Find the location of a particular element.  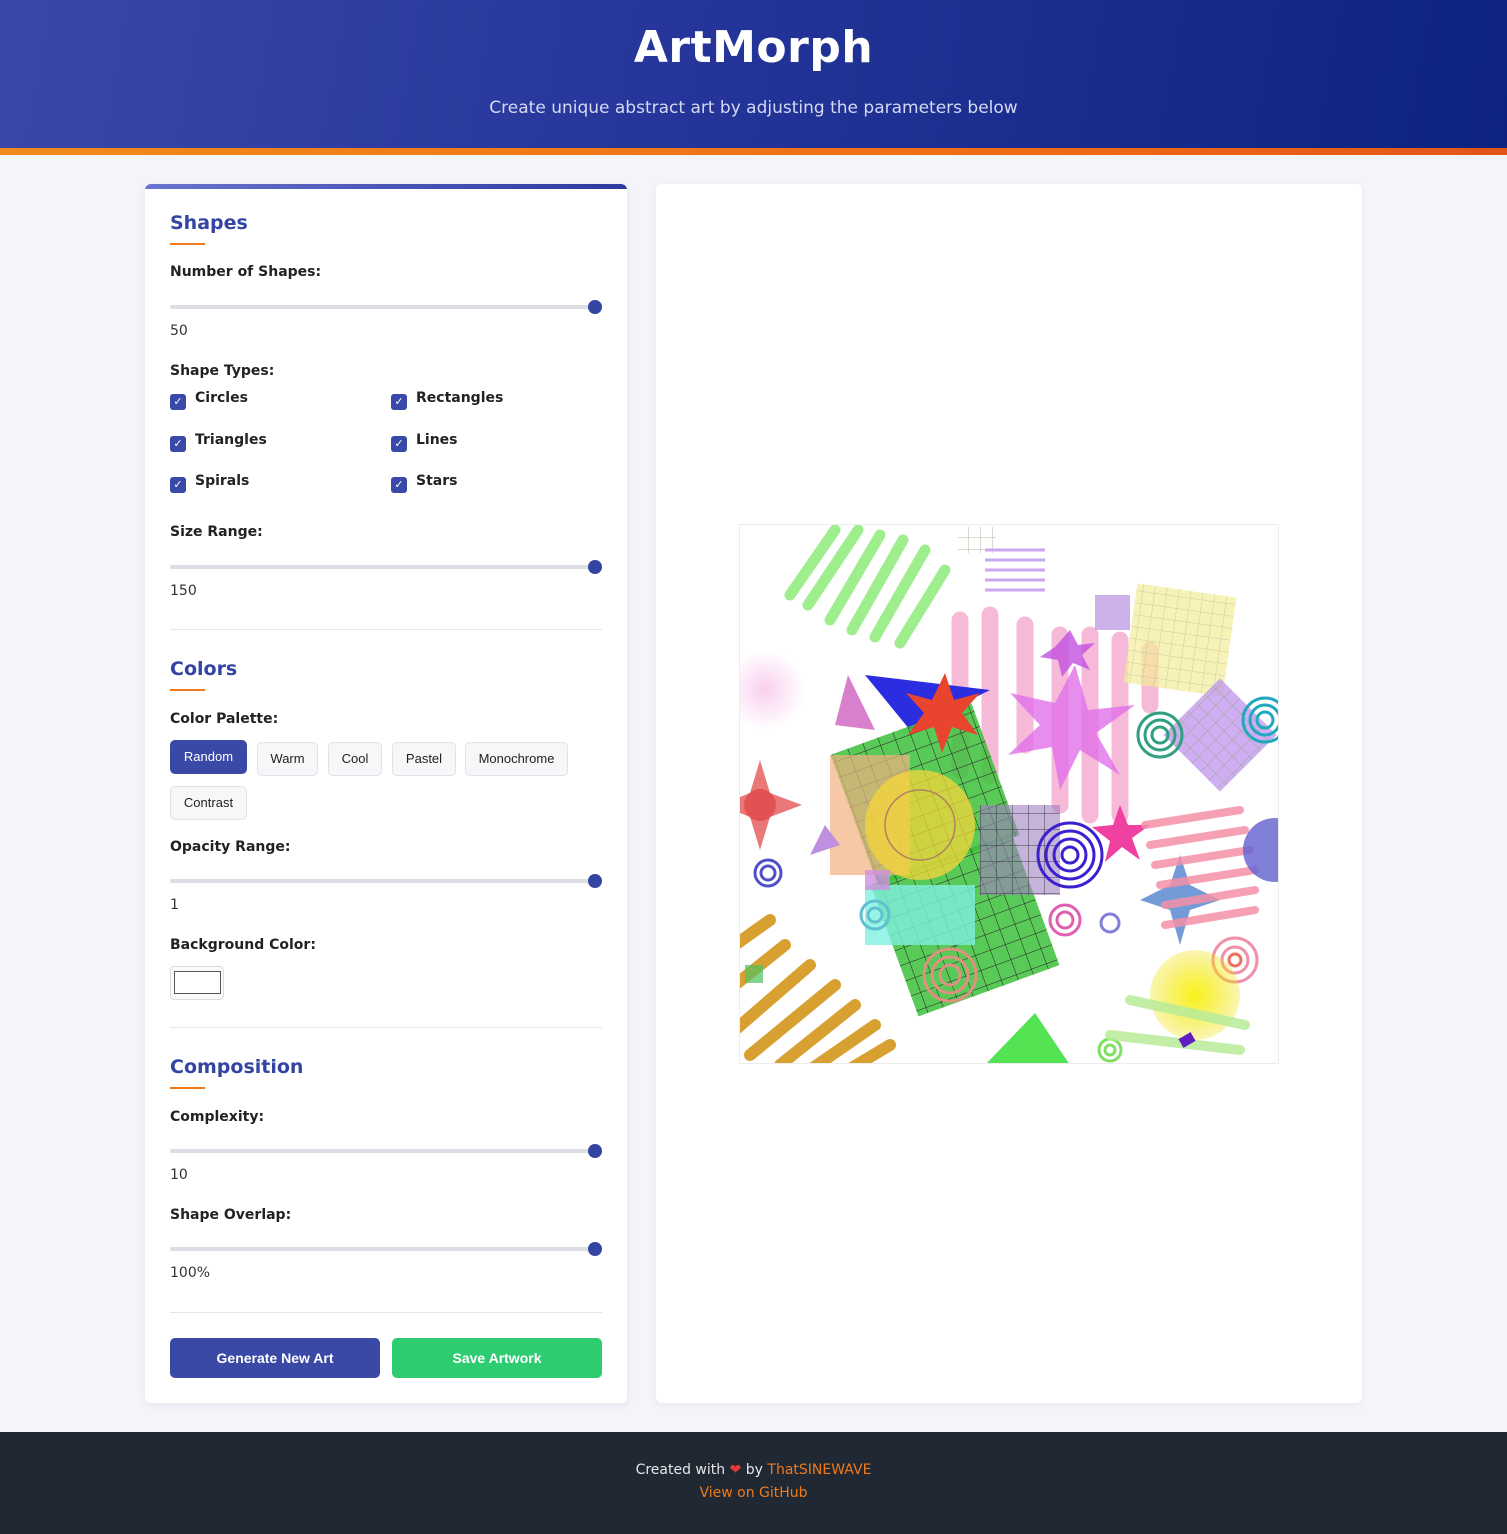

art-canvas is located at coordinates (1009, 794).